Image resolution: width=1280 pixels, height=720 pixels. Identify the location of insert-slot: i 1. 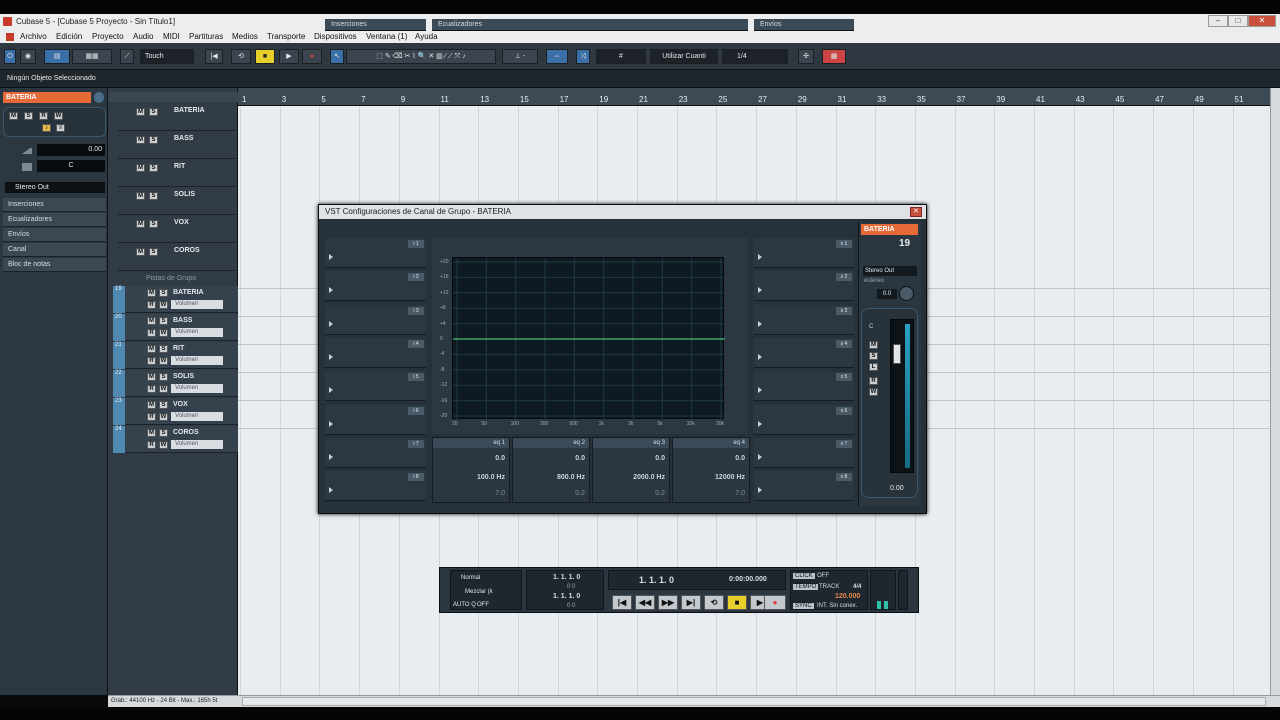
(375, 253).